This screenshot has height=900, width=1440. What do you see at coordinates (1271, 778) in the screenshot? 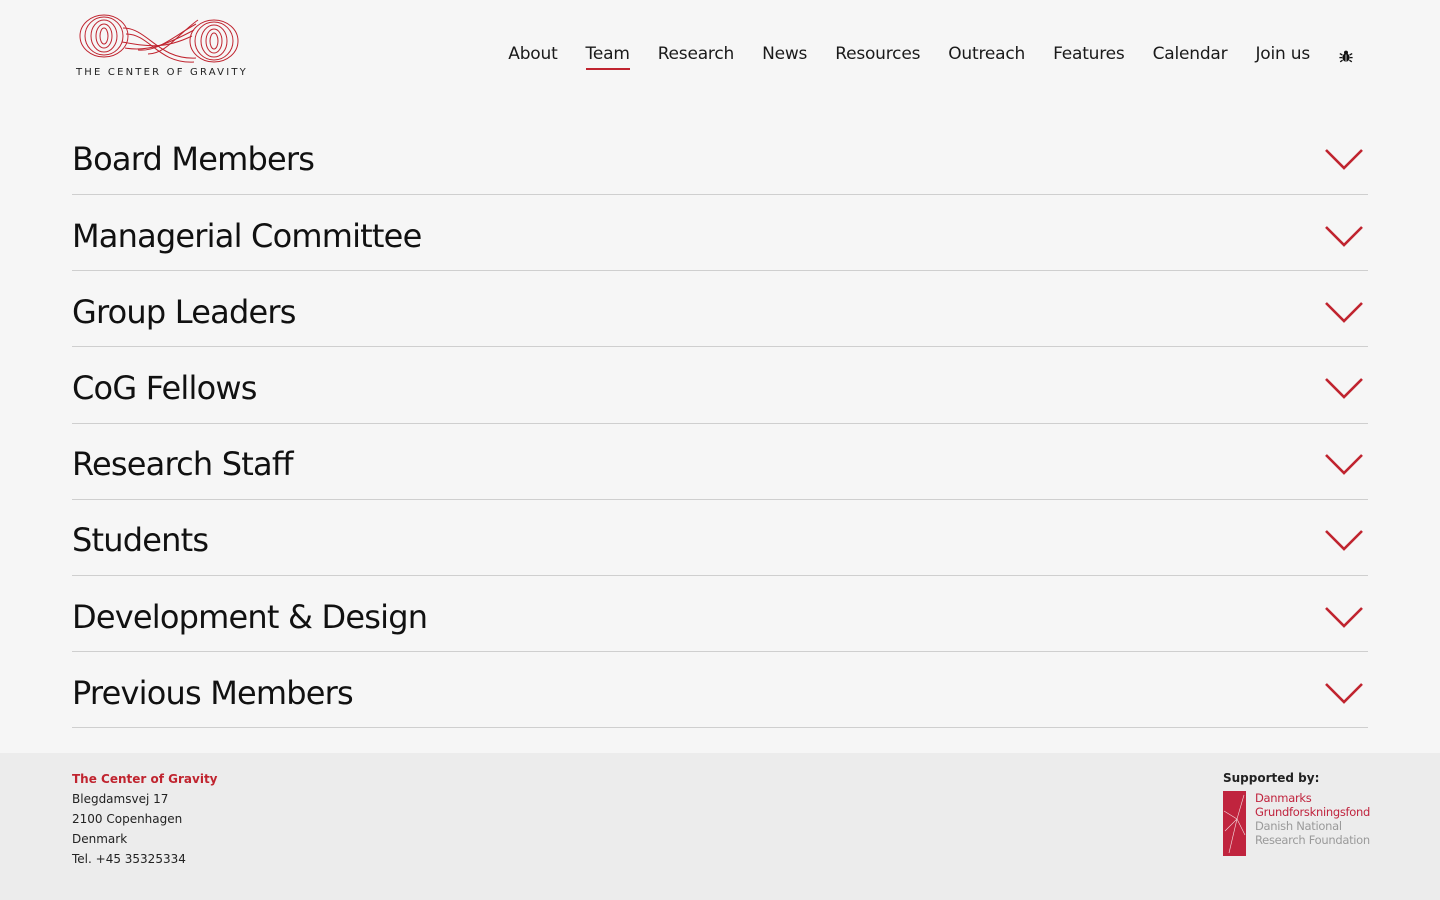
I see `supported-by-label: Supported by:` at bounding box center [1271, 778].